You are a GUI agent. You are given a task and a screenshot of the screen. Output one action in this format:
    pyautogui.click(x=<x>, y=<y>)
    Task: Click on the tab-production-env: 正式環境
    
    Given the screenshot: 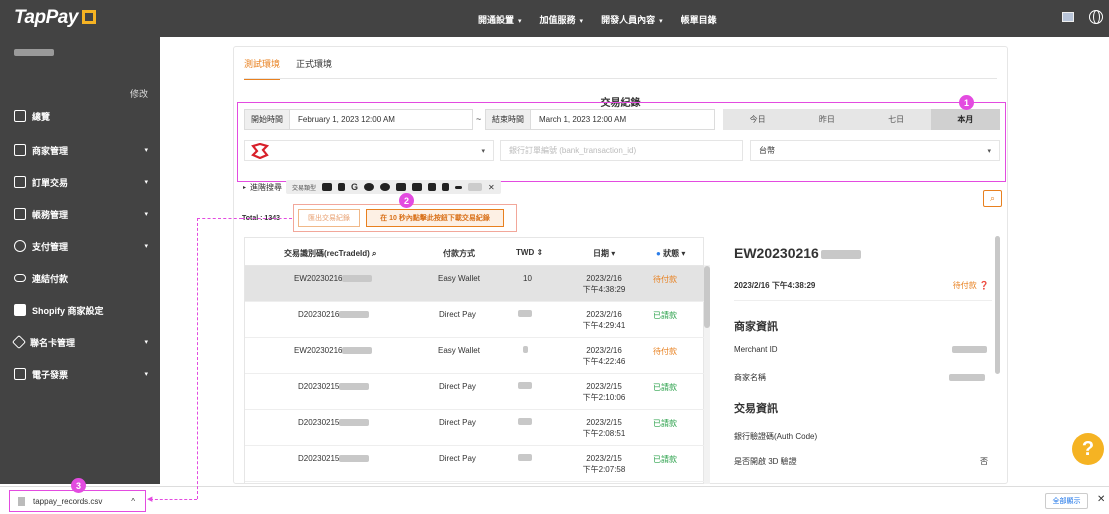 What is the action you would take?
    pyautogui.click(x=314, y=68)
    